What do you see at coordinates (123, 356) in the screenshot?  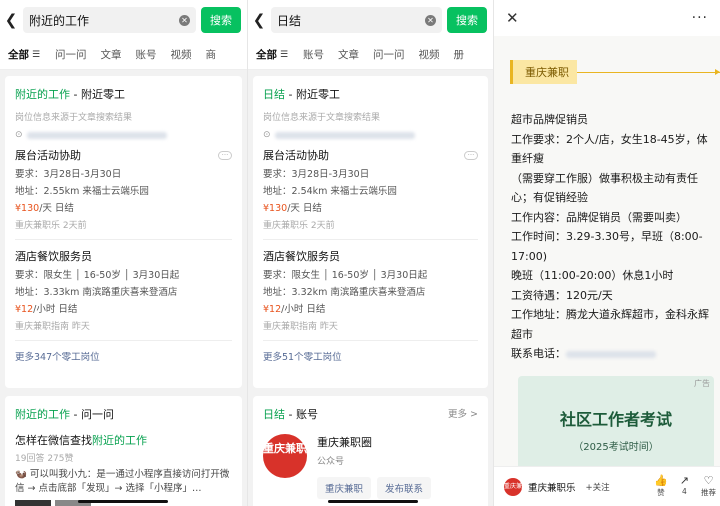 I see `more-jobs-link: 更多347个零工岗位` at bounding box center [123, 356].